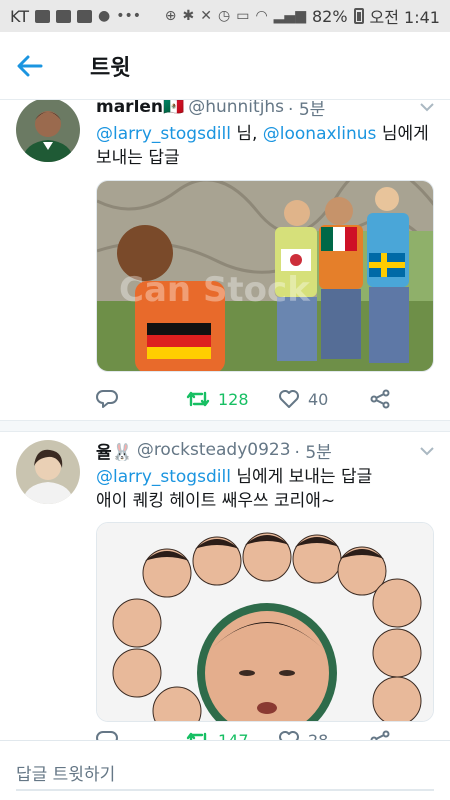 The width and height of the screenshot is (450, 800). I want to click on tweet-message: 애이 퀘킹 헤이트 쌔우쓰 코리애~, so click(216, 501).